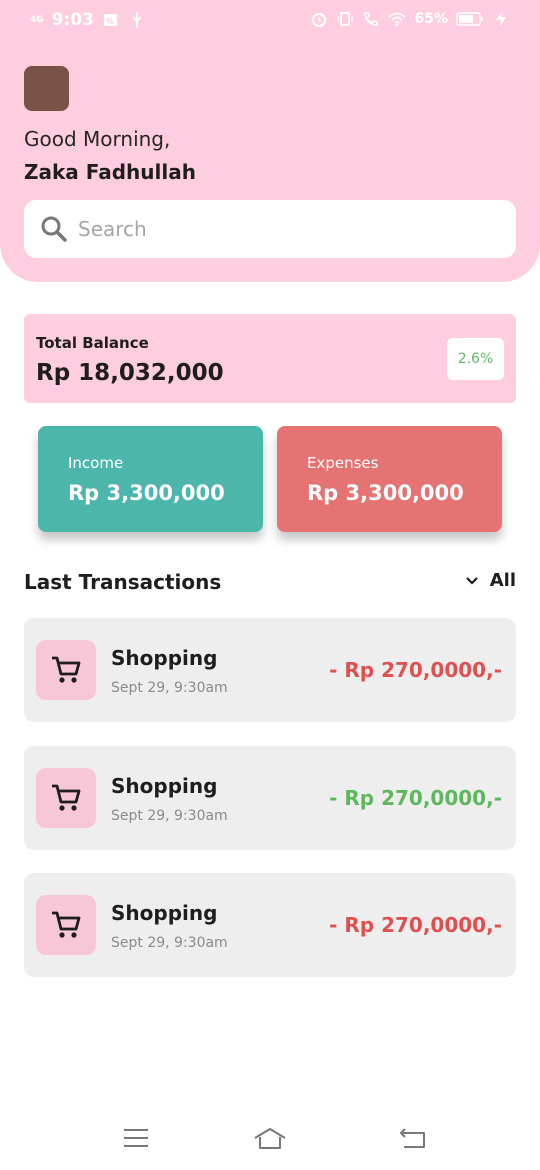  I want to click on usb-icon, so click(137, 20).